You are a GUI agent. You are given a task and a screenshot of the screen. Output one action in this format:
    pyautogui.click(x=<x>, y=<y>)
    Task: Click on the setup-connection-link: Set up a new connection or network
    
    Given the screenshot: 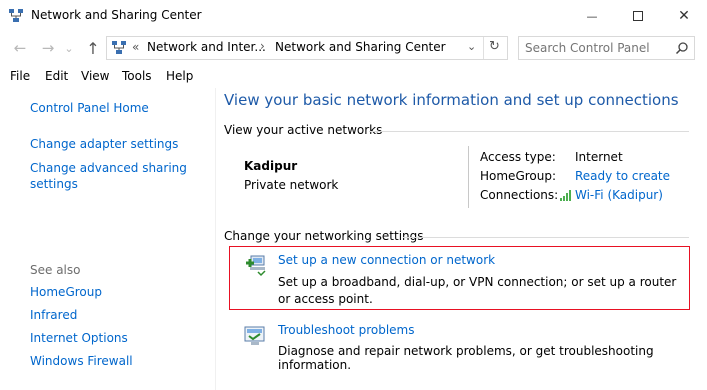 What is the action you would take?
    pyautogui.click(x=386, y=260)
    